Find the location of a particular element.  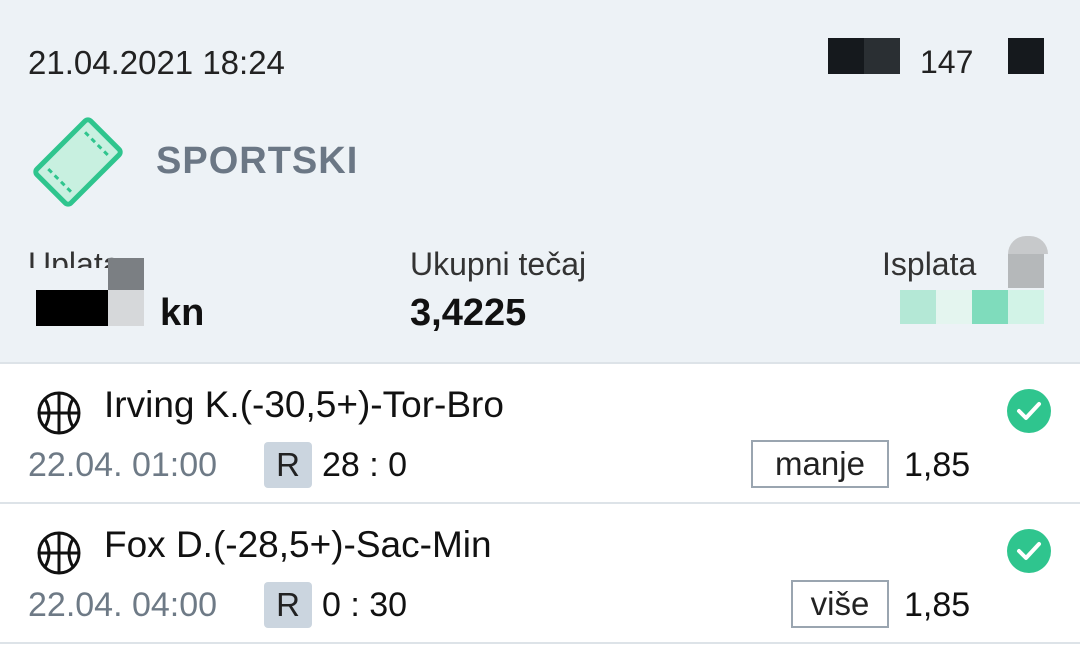

ticket-id: 147 is located at coordinates (947, 62).